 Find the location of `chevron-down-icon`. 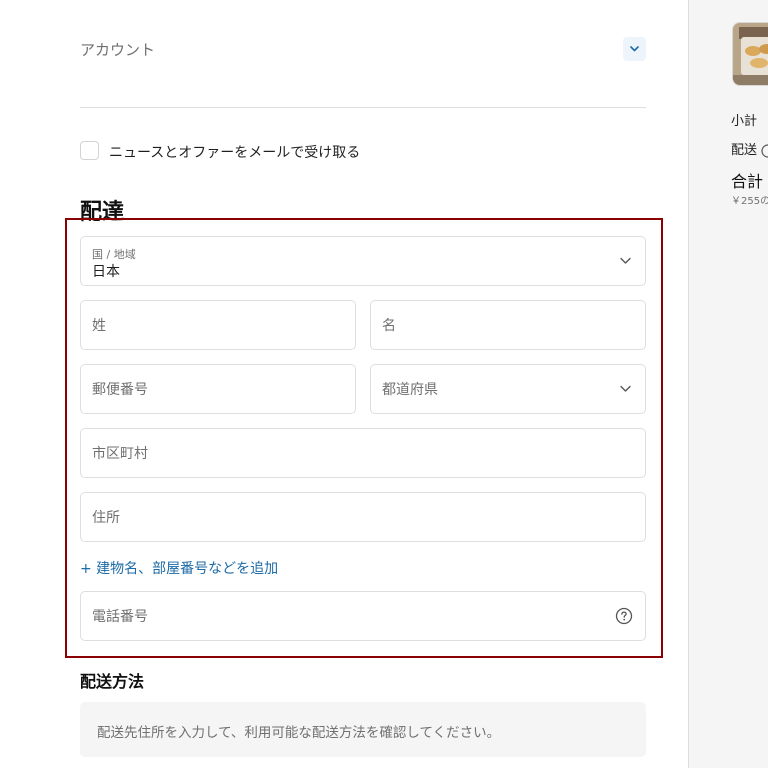

chevron-down-icon is located at coordinates (634, 49).